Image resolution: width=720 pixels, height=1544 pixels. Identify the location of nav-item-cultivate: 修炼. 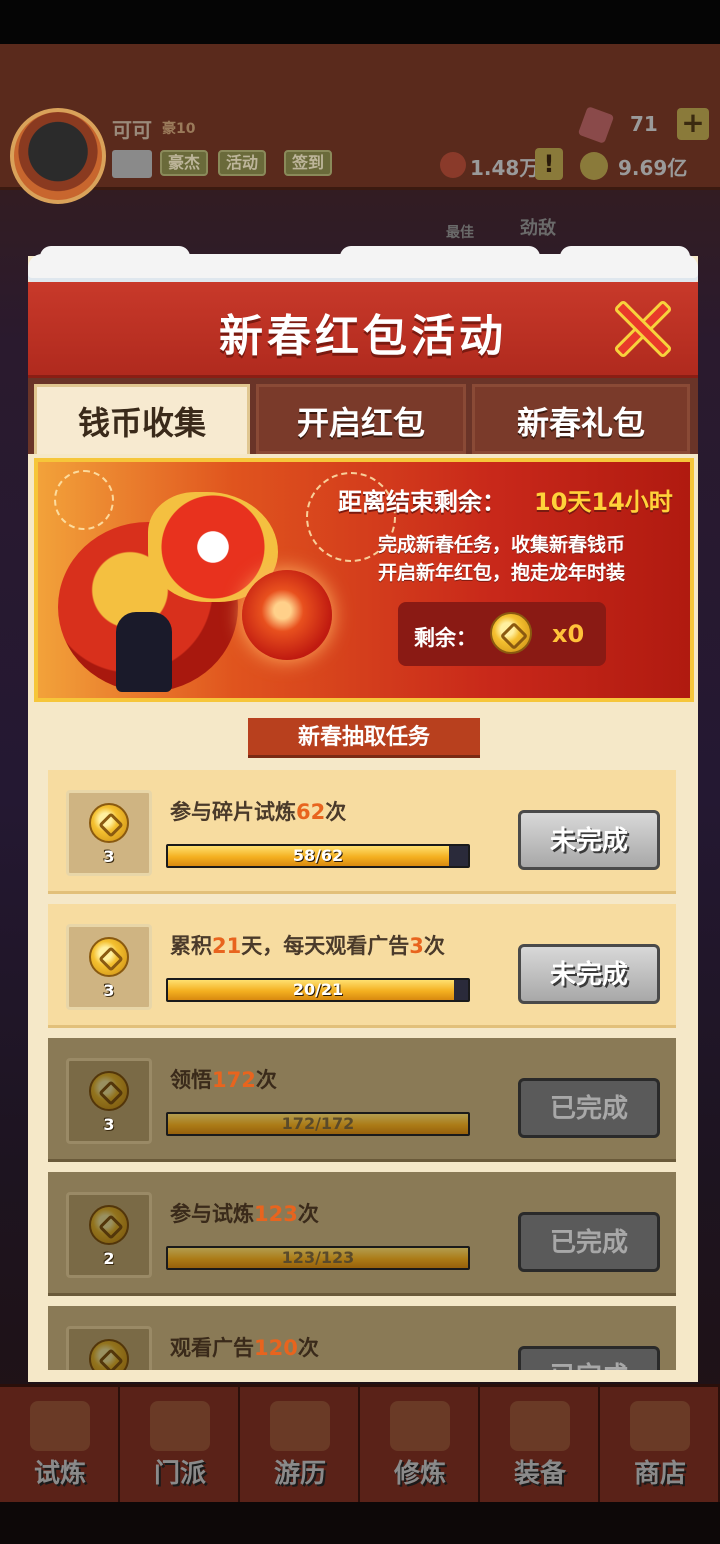
(420, 1444).